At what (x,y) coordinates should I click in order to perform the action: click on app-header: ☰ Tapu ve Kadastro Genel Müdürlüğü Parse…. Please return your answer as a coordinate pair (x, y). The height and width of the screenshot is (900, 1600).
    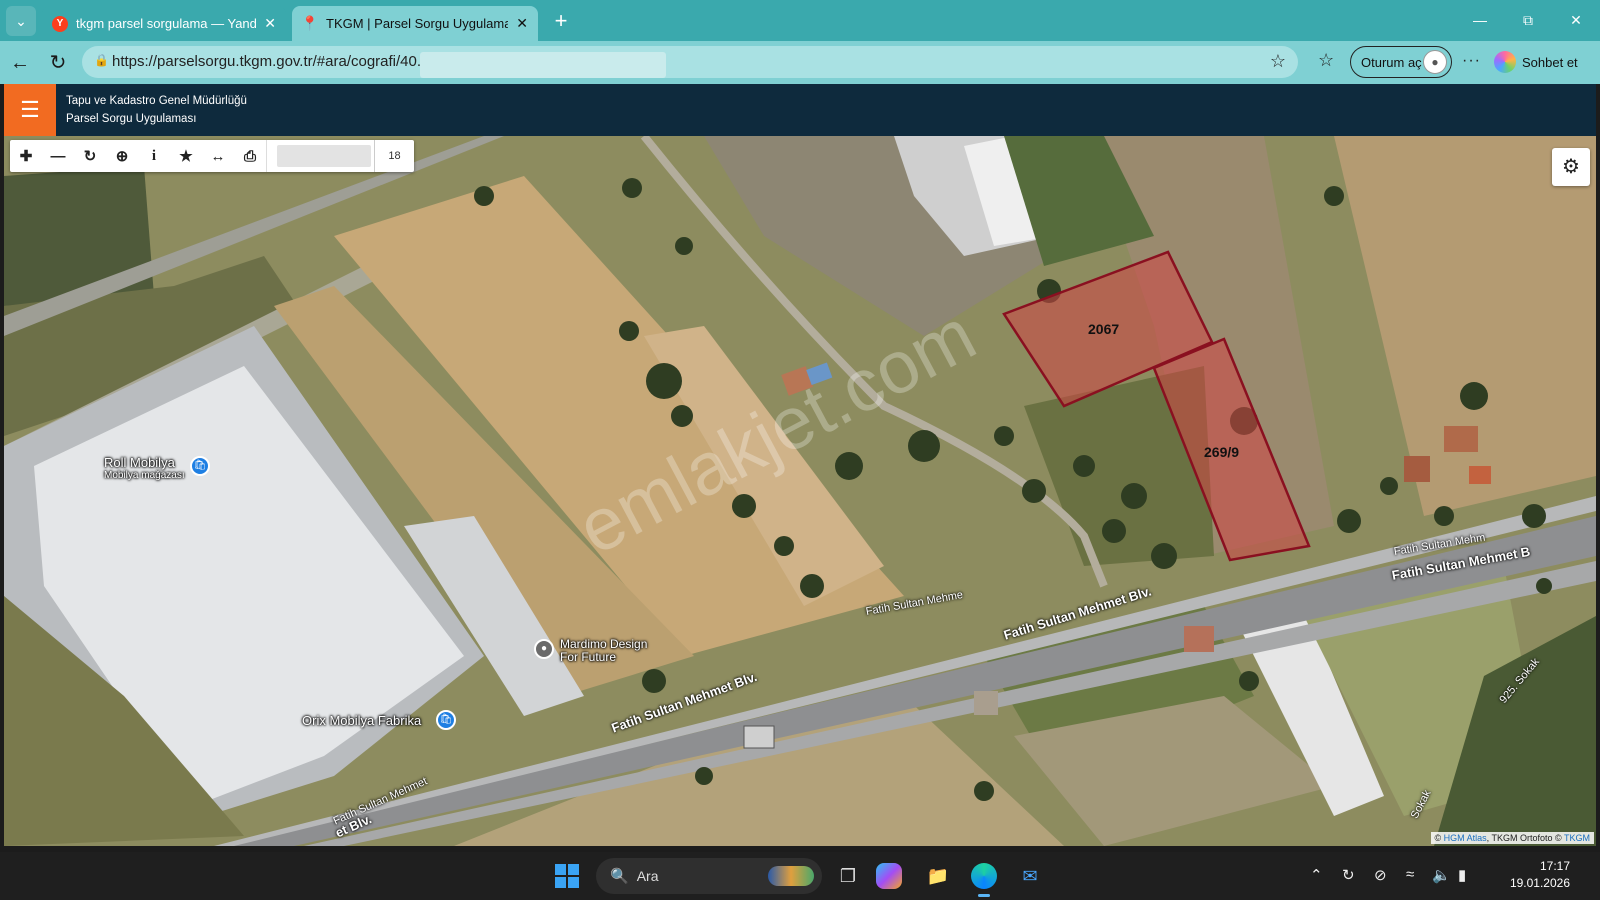
    Looking at the image, I should click on (800, 110).